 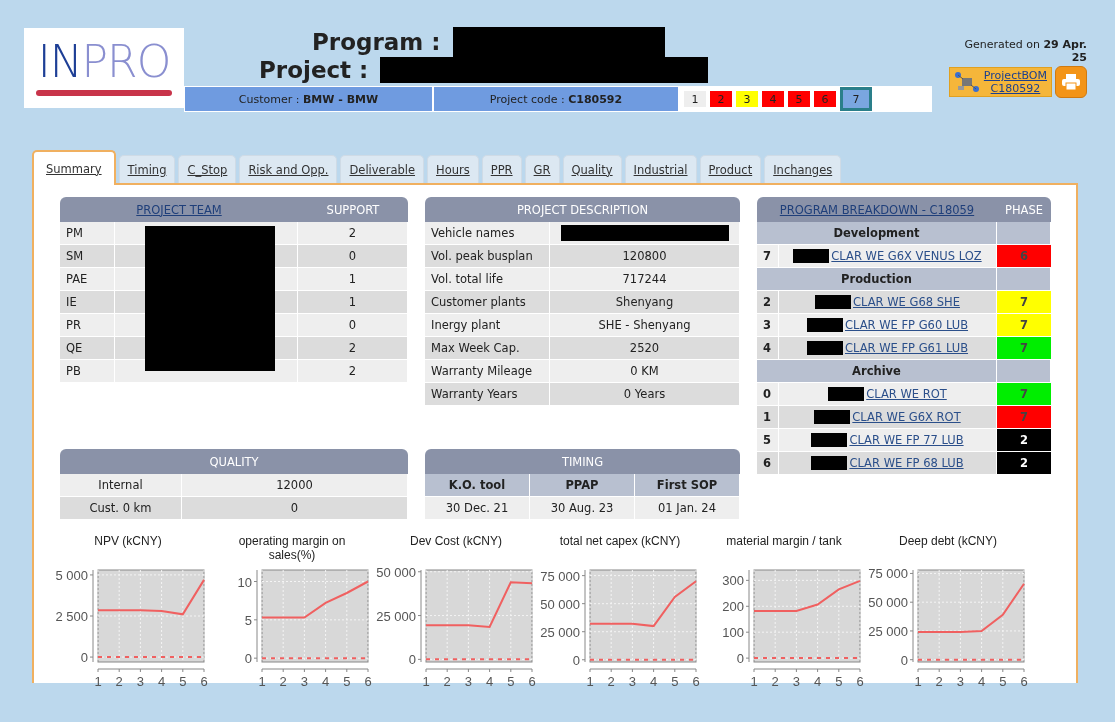 I want to click on tab: Timing, so click(x=147, y=169).